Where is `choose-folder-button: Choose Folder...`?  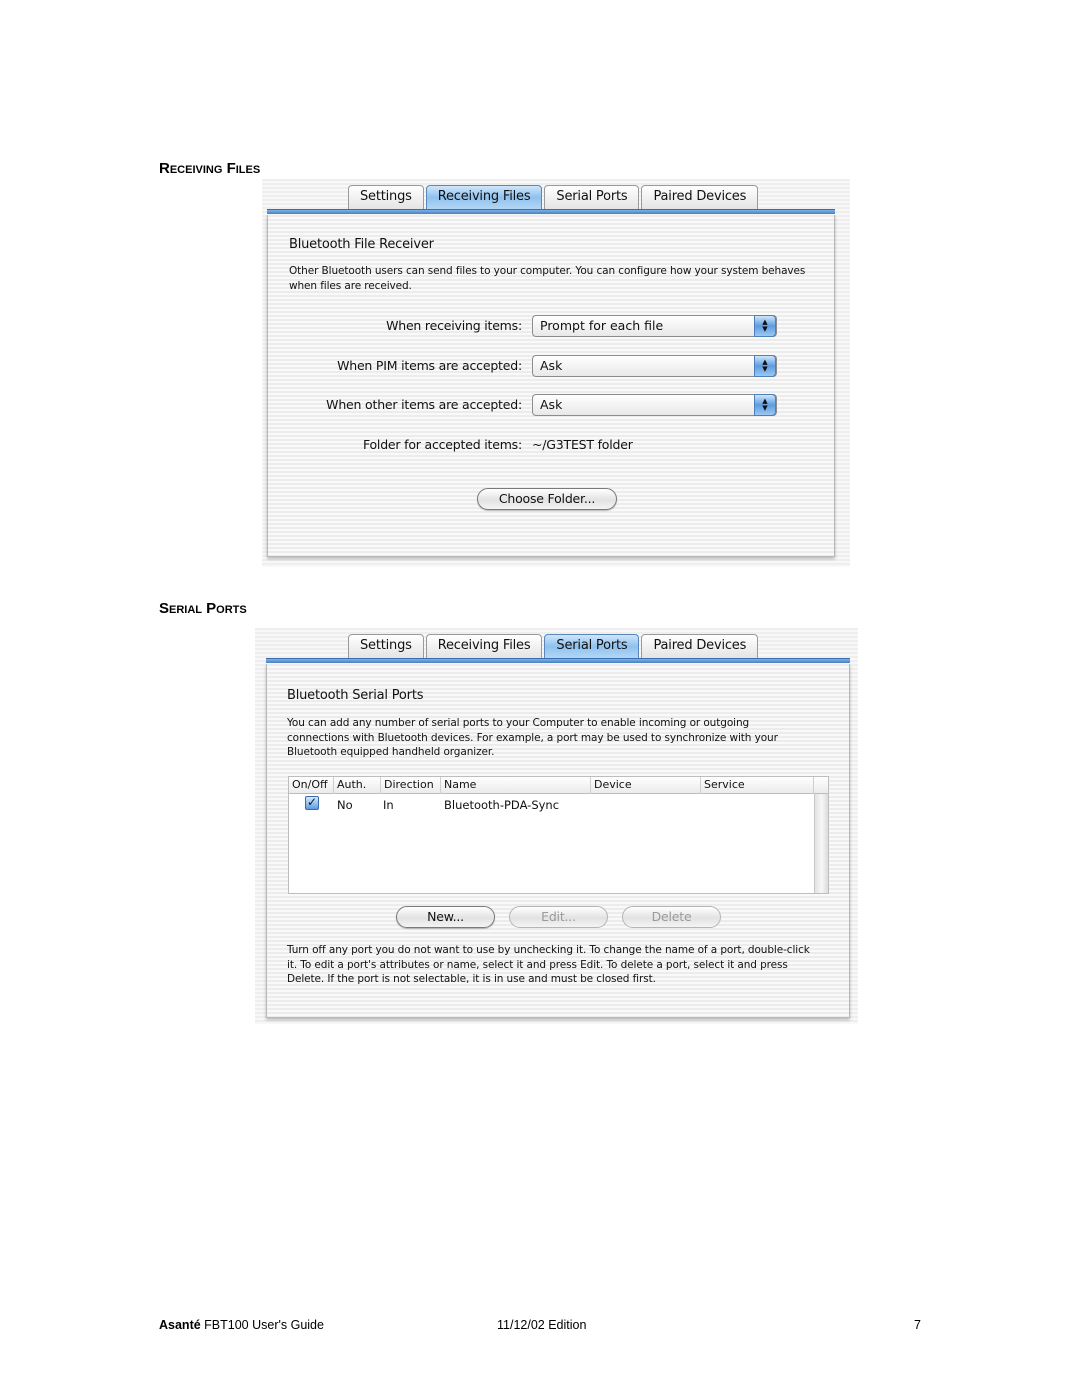
choose-folder-button: Choose Folder... is located at coordinates (547, 499).